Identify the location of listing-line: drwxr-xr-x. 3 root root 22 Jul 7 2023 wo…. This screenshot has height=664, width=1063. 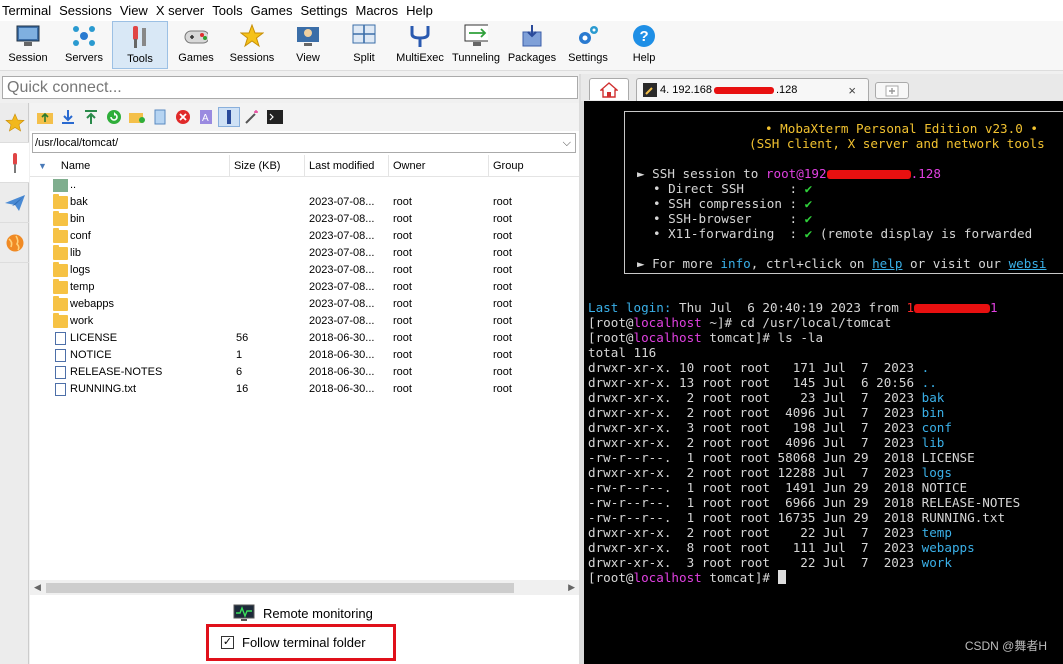
(770, 562).